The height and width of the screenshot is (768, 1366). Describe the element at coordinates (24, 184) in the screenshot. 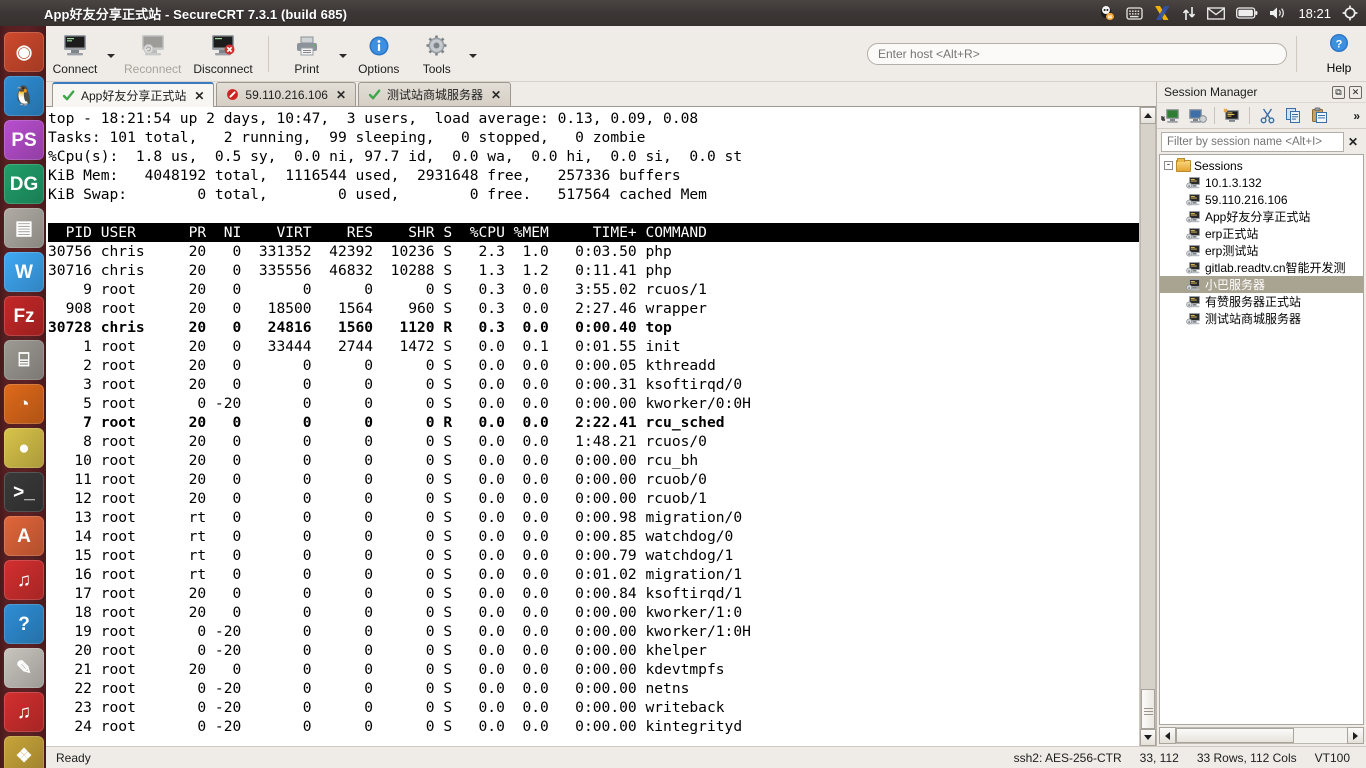

I see `datagrip-icon: DG` at that location.